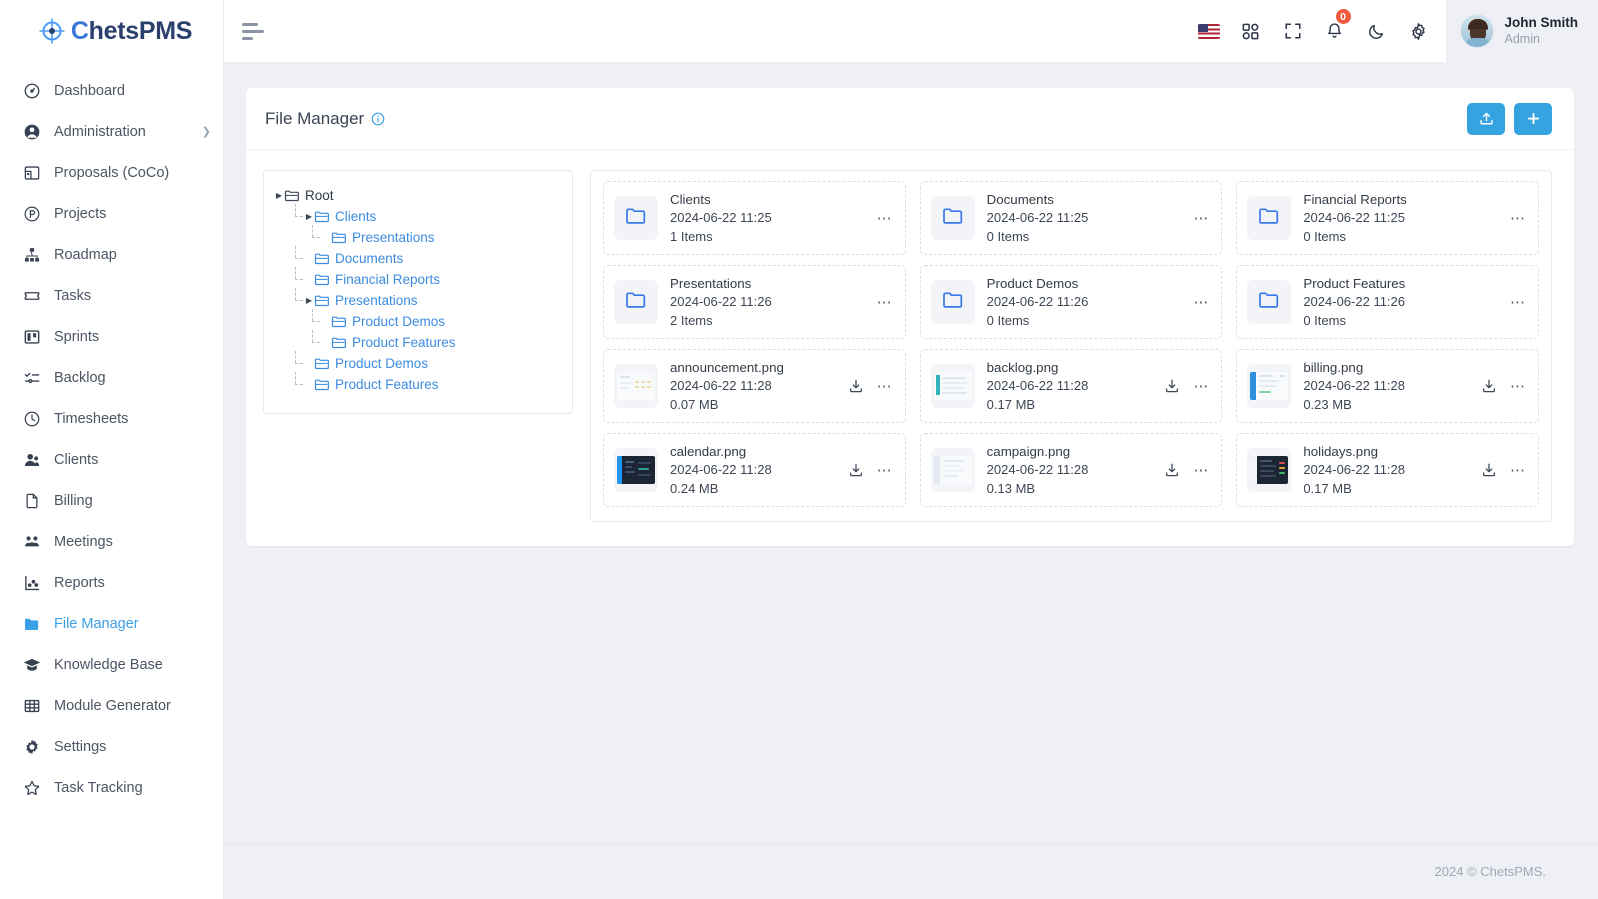  Describe the element at coordinates (111, 418) in the screenshot. I see `sidebar-item-timesheets: Timesheets` at that location.